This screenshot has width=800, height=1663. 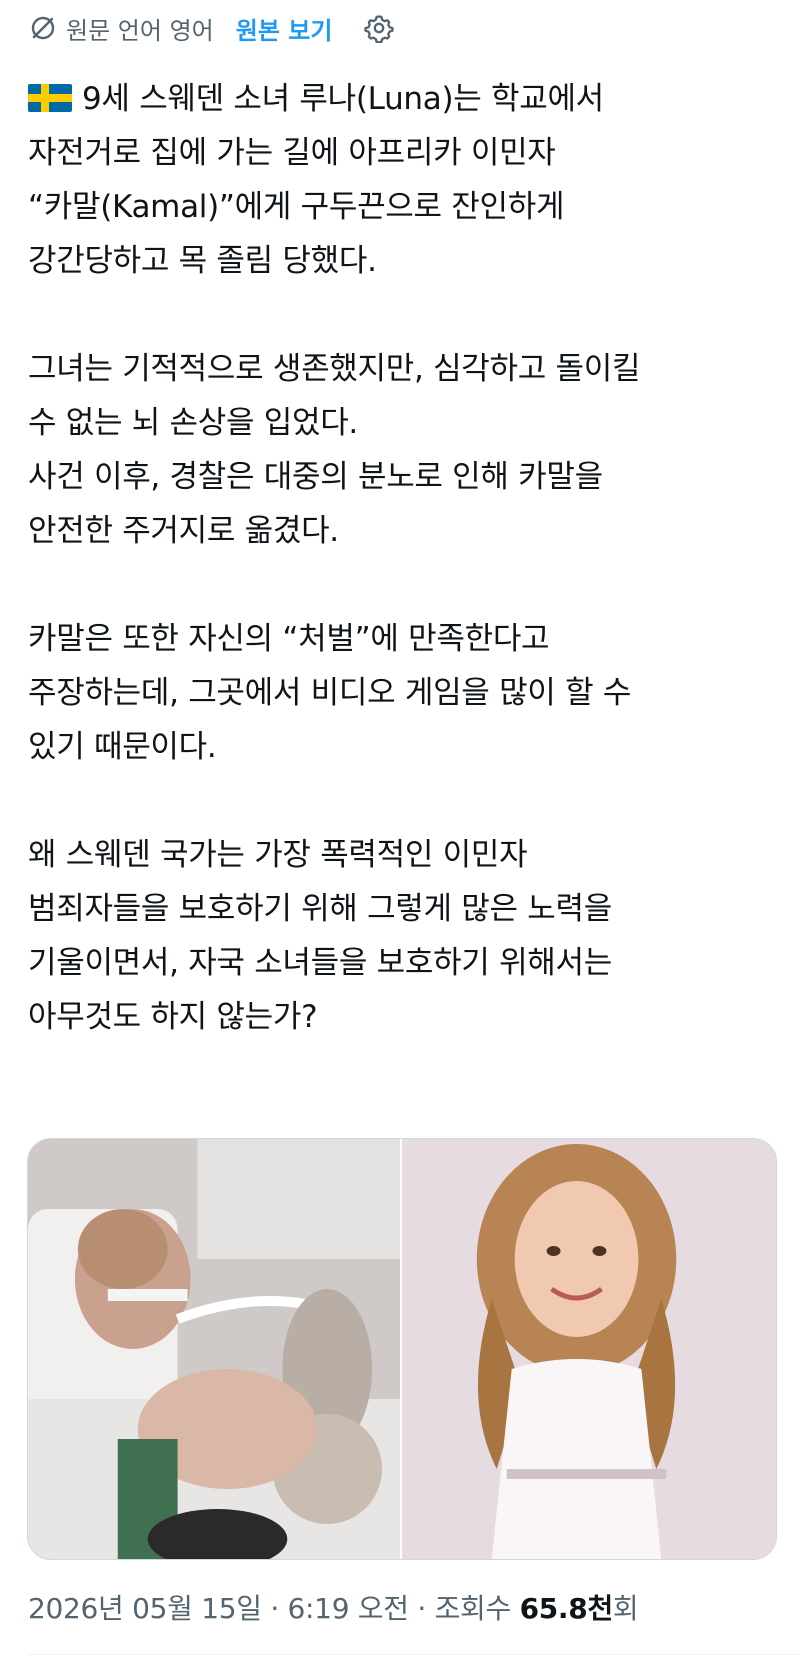 I want to click on tweet-date: 2026년 05월 15일, so click(x=145, y=1608).